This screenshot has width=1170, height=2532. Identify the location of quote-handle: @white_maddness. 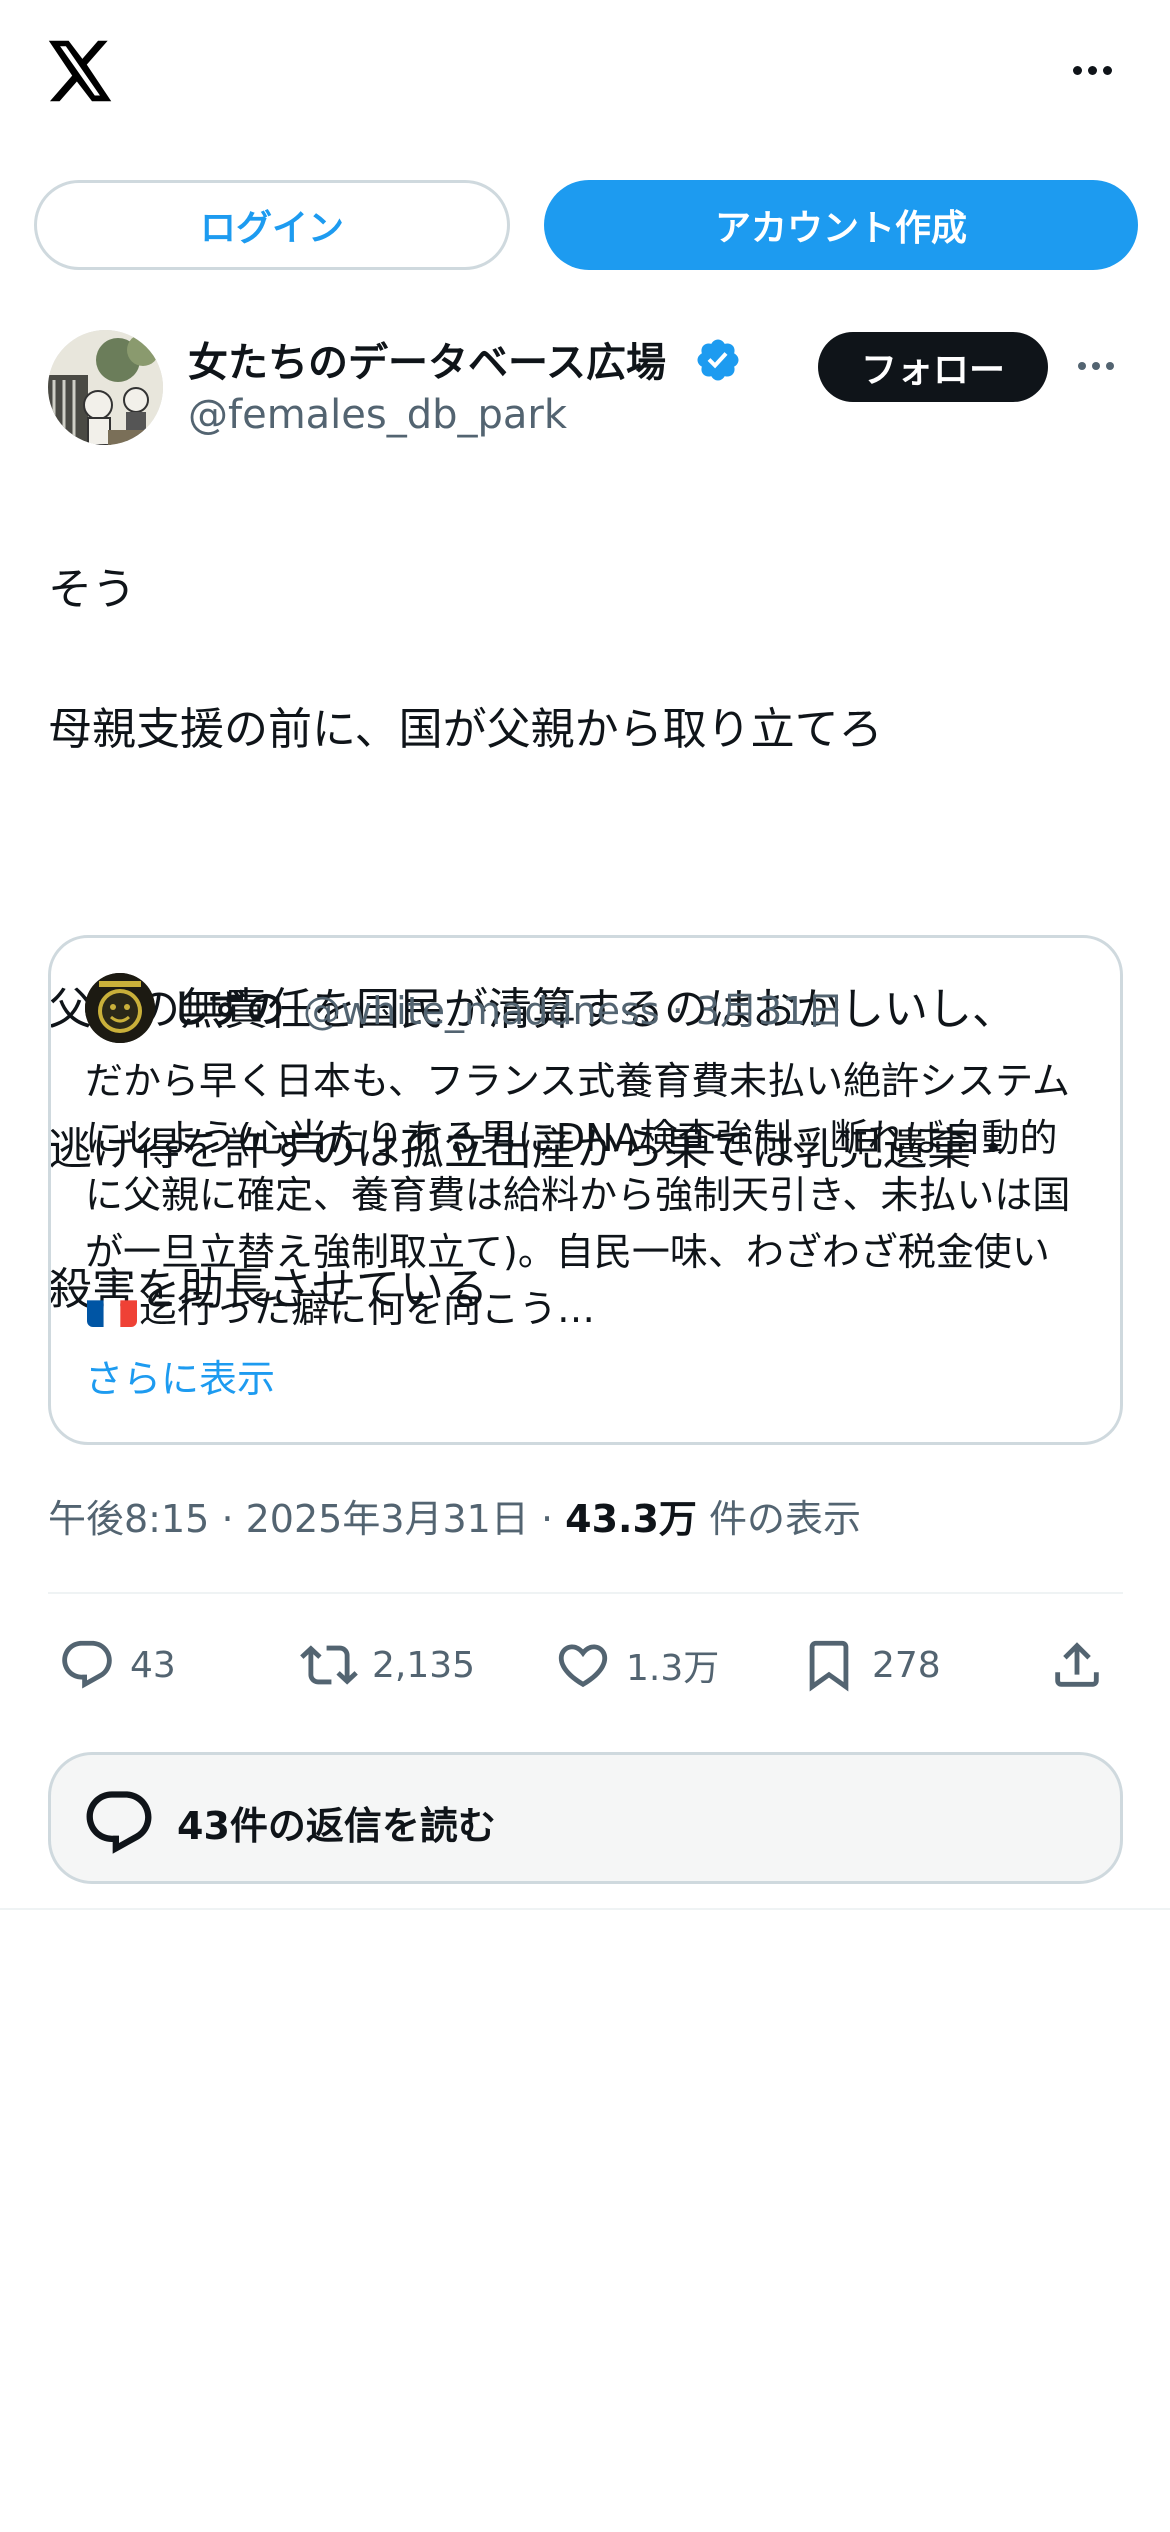
(481, 1011).